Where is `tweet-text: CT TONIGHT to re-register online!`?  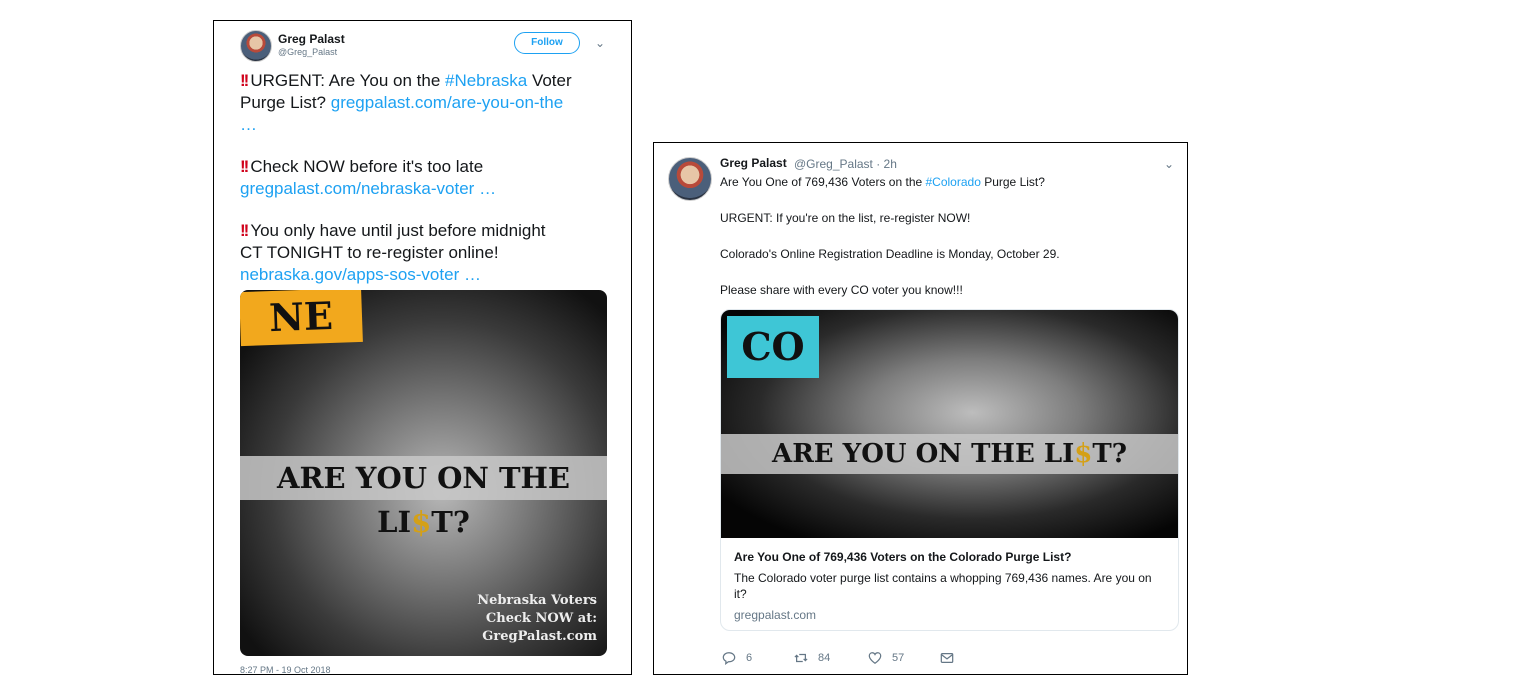 tweet-text: CT TONIGHT to re-register online! is located at coordinates (369, 252).